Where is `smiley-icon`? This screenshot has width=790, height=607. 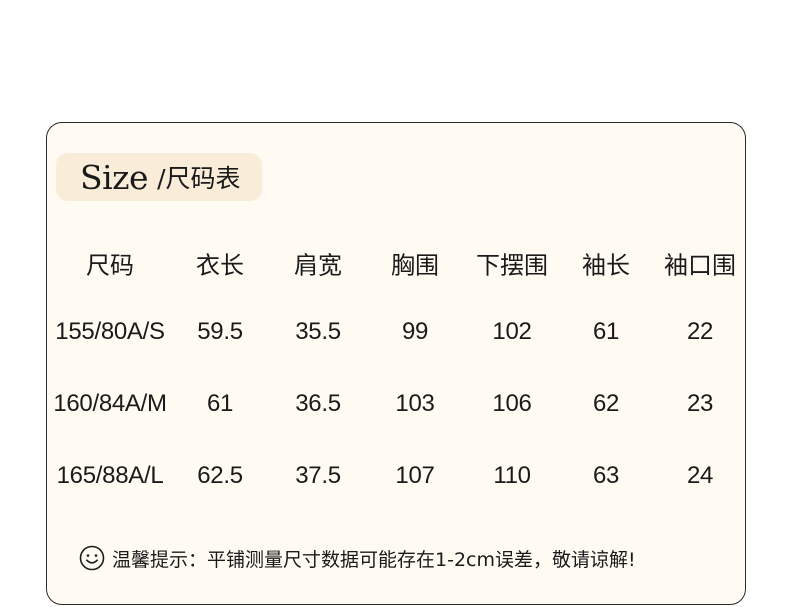
smiley-icon is located at coordinates (92, 558).